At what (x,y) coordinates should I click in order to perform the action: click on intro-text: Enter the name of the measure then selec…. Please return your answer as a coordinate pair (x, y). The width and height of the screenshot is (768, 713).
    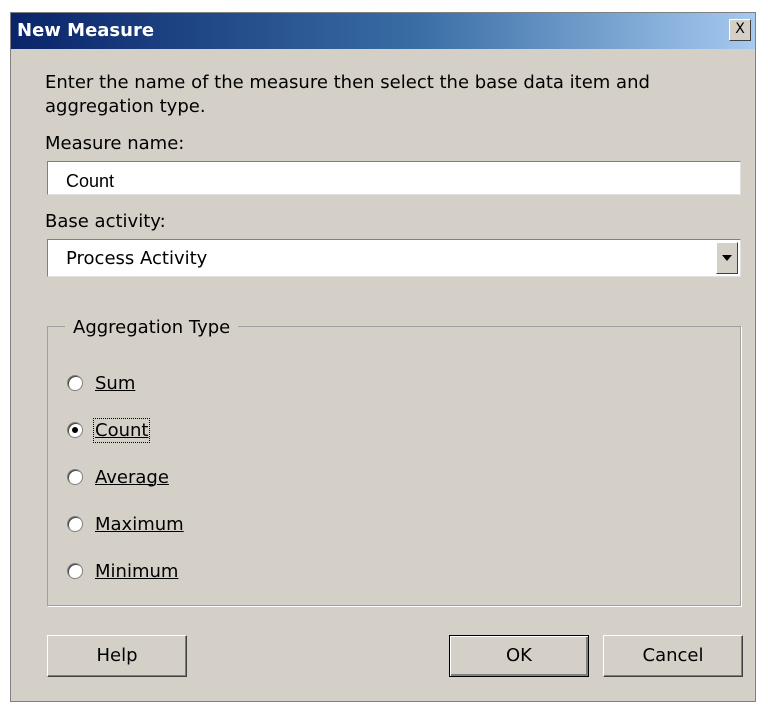
    Looking at the image, I should click on (347, 94).